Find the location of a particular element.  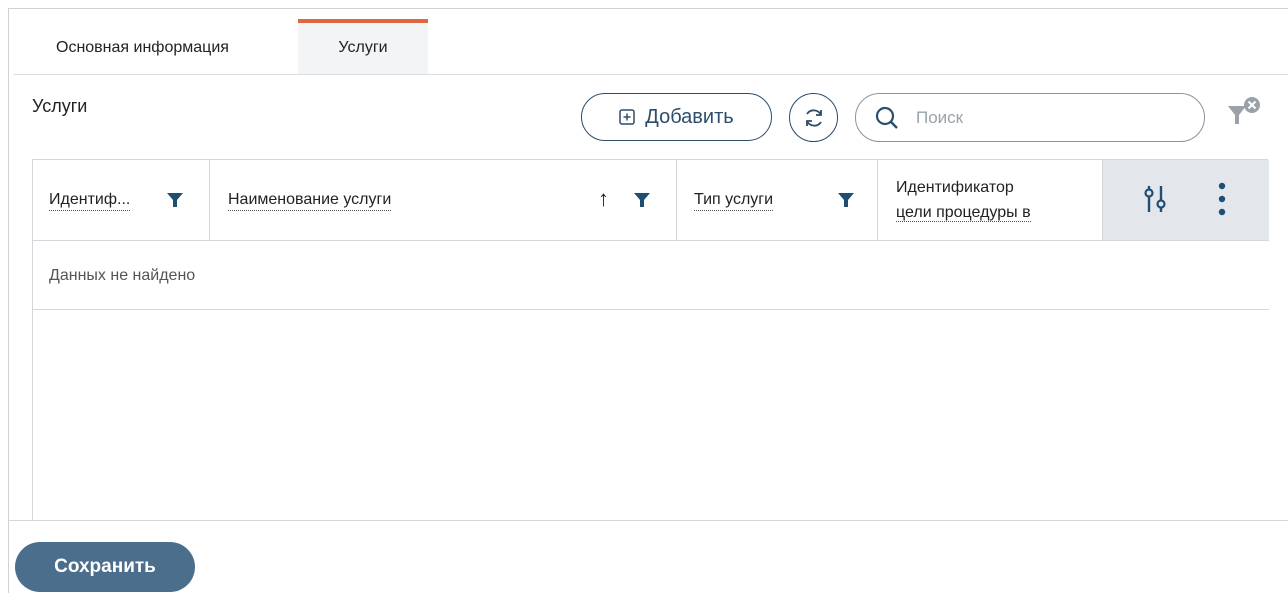

add-square-icon is located at coordinates (627, 117).